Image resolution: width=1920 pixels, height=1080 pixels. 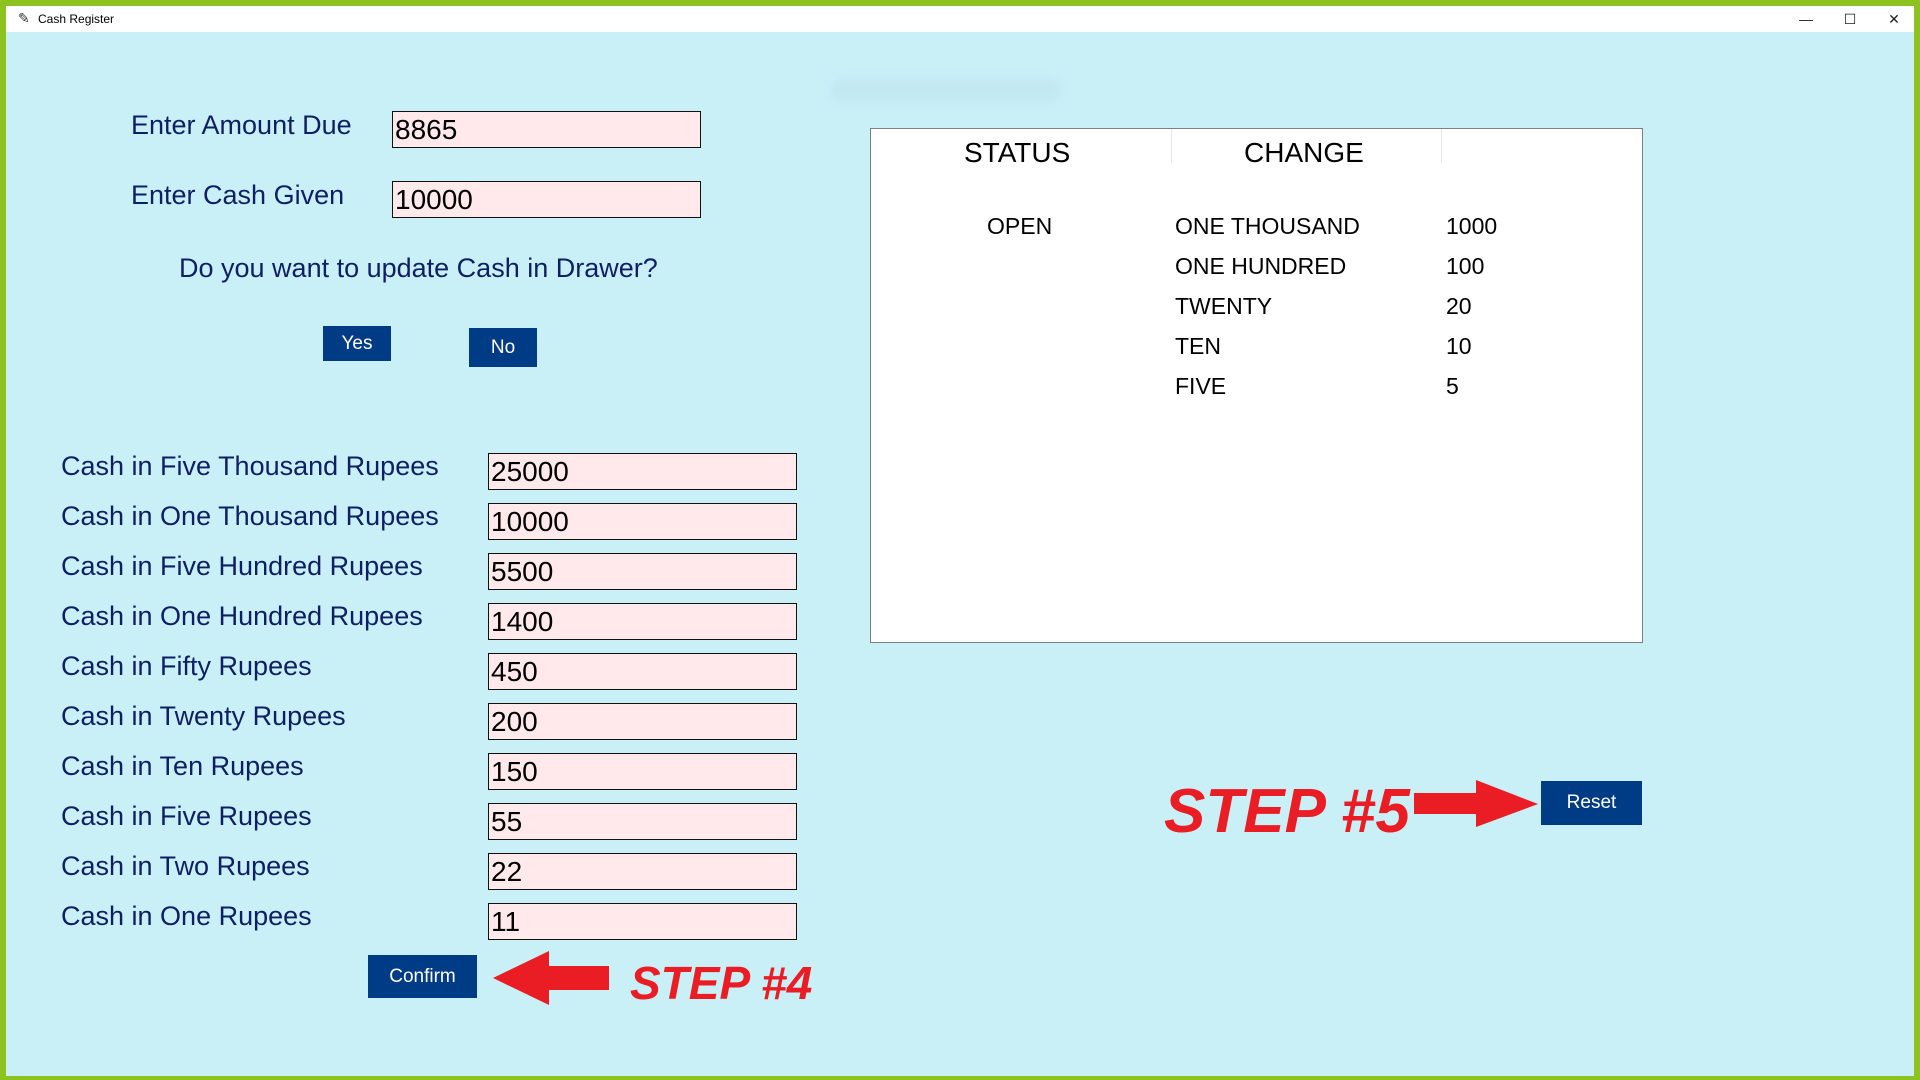 What do you see at coordinates (250, 466) in the screenshot?
I see `drawer-label: Cash in Five Thousand Rupees` at bounding box center [250, 466].